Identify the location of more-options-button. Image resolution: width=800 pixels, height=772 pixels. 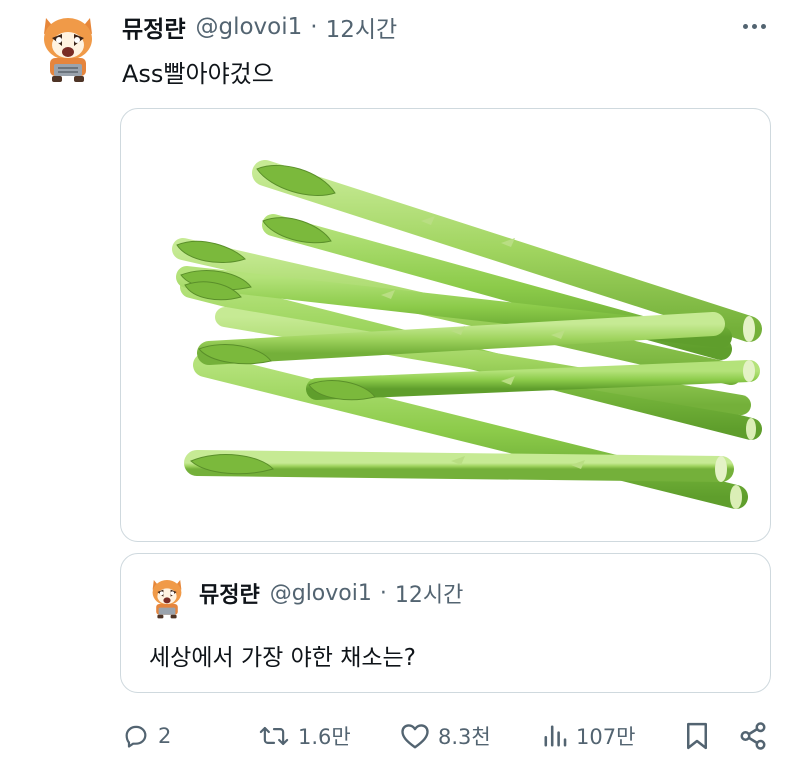
(754, 26).